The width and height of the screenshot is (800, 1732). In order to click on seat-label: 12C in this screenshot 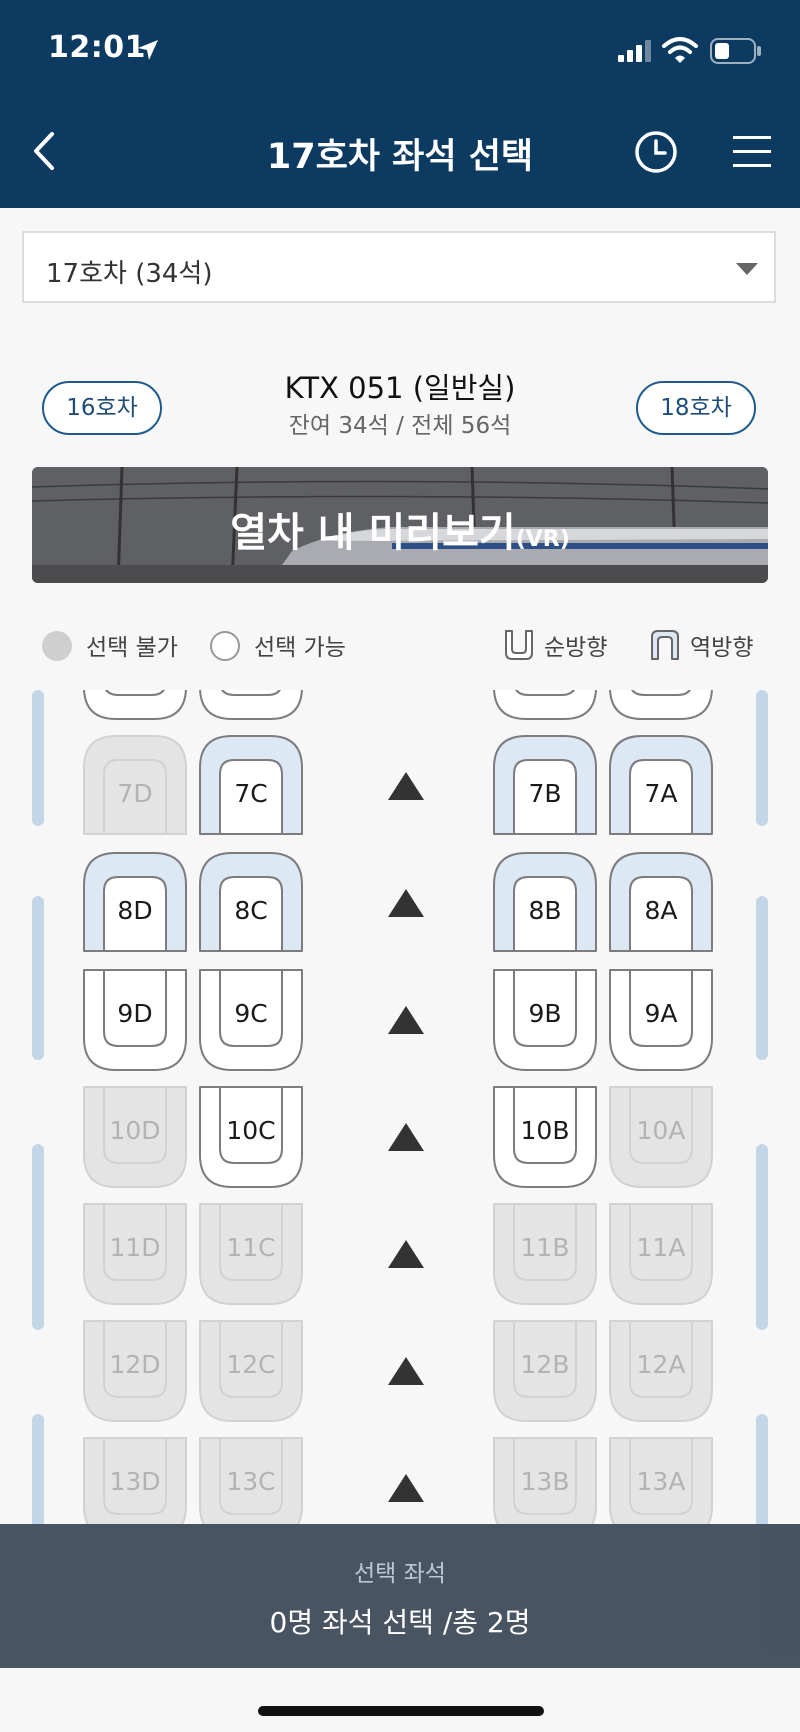, I will do `click(251, 1364)`.